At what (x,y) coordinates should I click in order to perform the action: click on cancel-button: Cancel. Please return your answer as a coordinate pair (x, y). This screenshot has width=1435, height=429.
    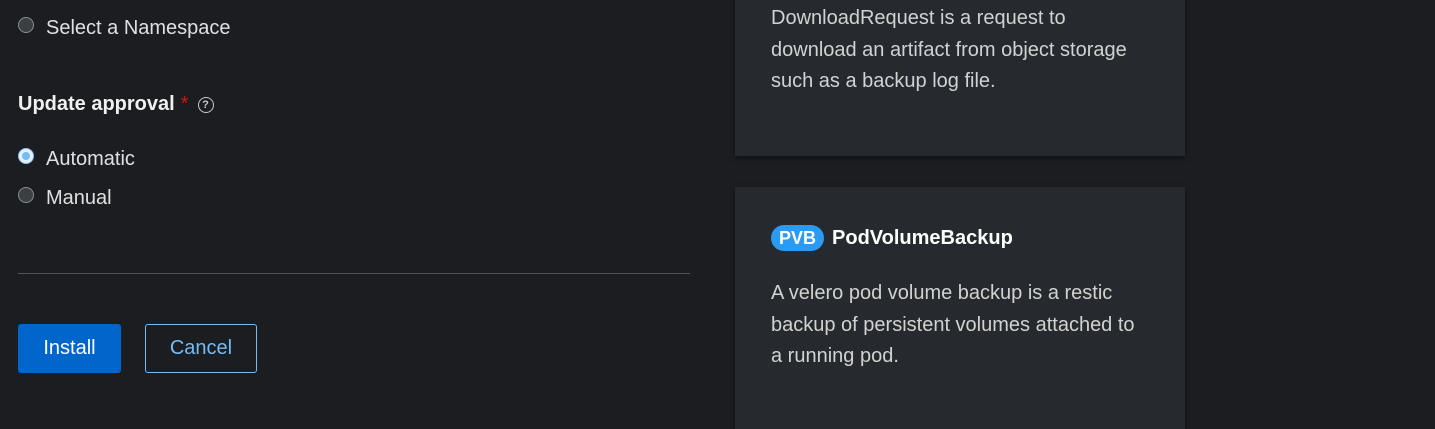
    Looking at the image, I should click on (201, 348).